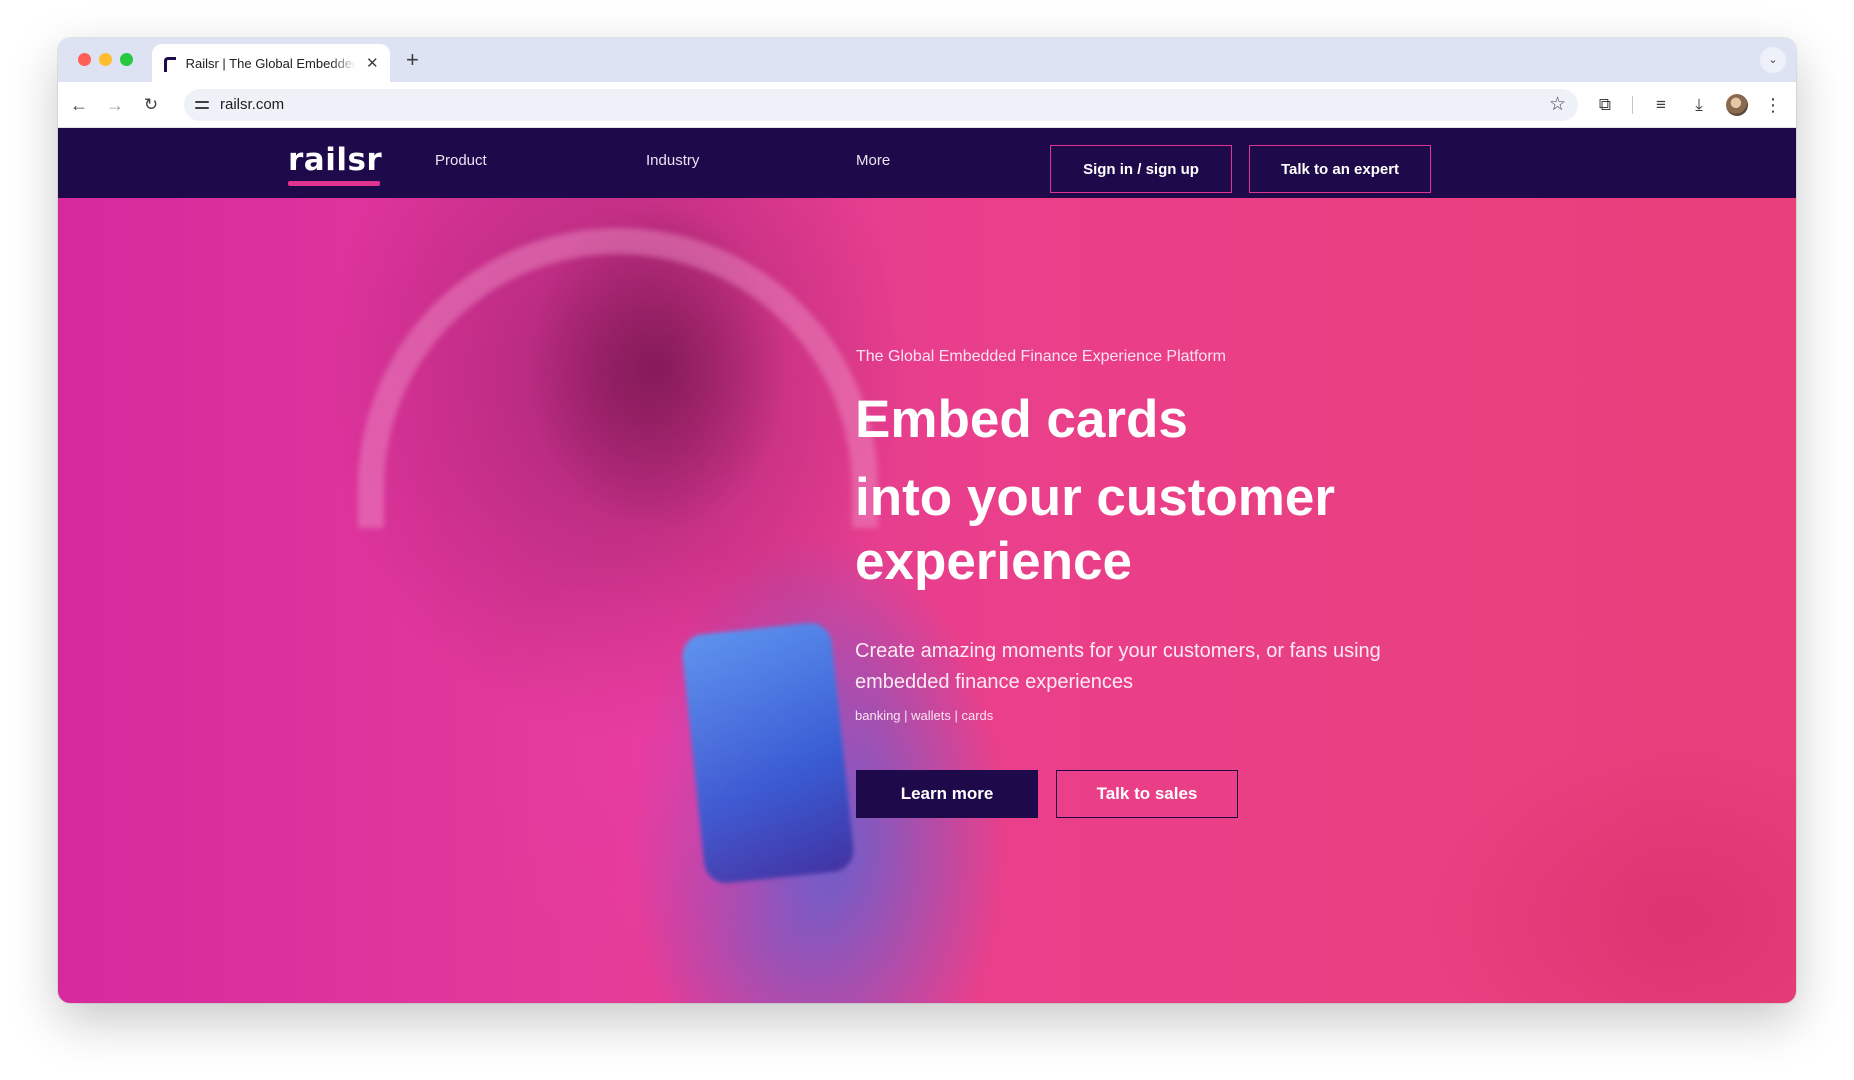 The image size is (1854, 1080). What do you see at coordinates (126, 59) in the screenshot?
I see `maximize-window-button` at bounding box center [126, 59].